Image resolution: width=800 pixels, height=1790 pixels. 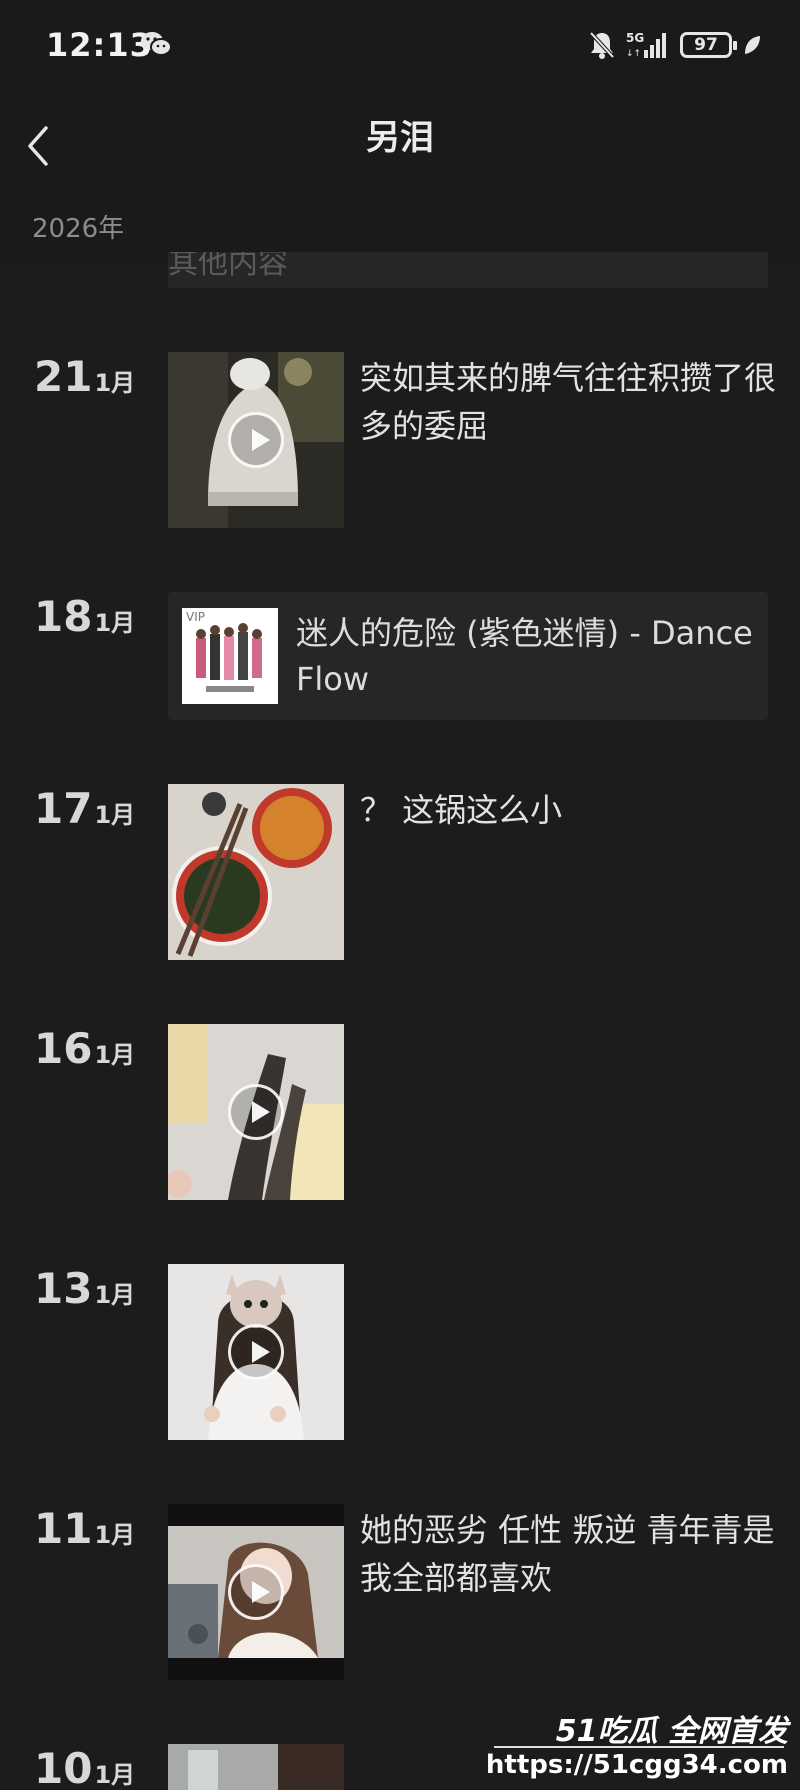 What do you see at coordinates (675, 45) in the screenshot?
I see `status-icons: 5G ↓↑ 97` at bounding box center [675, 45].